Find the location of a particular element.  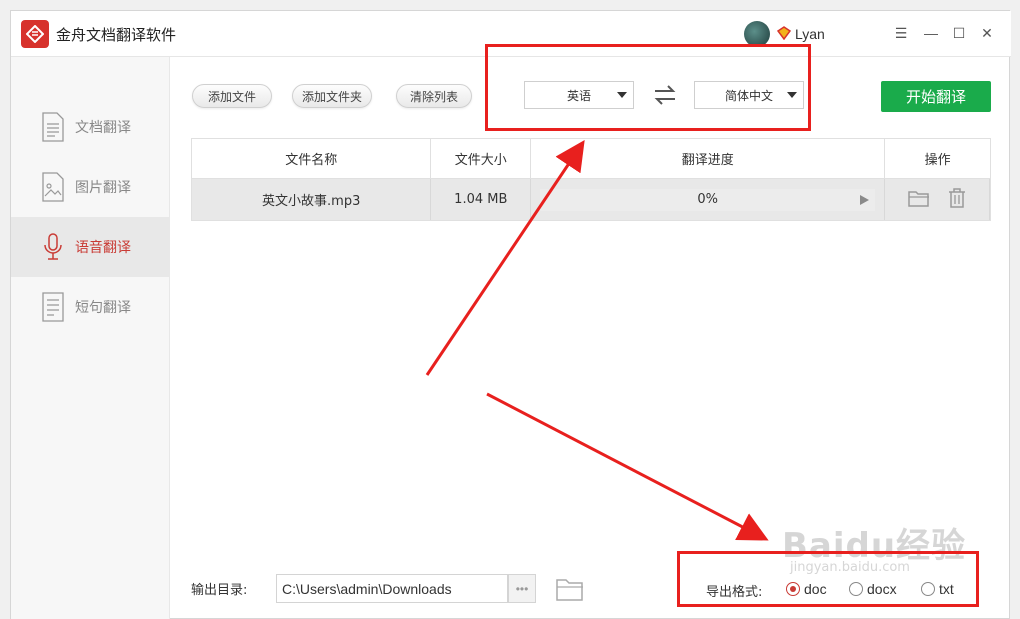

play-icon is located at coordinates (865, 199).